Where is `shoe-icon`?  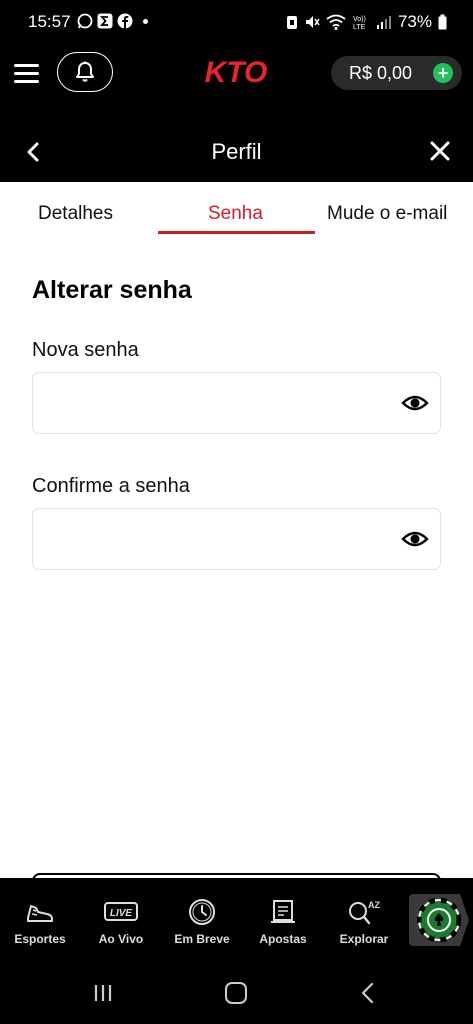
shoe-icon is located at coordinates (40, 913).